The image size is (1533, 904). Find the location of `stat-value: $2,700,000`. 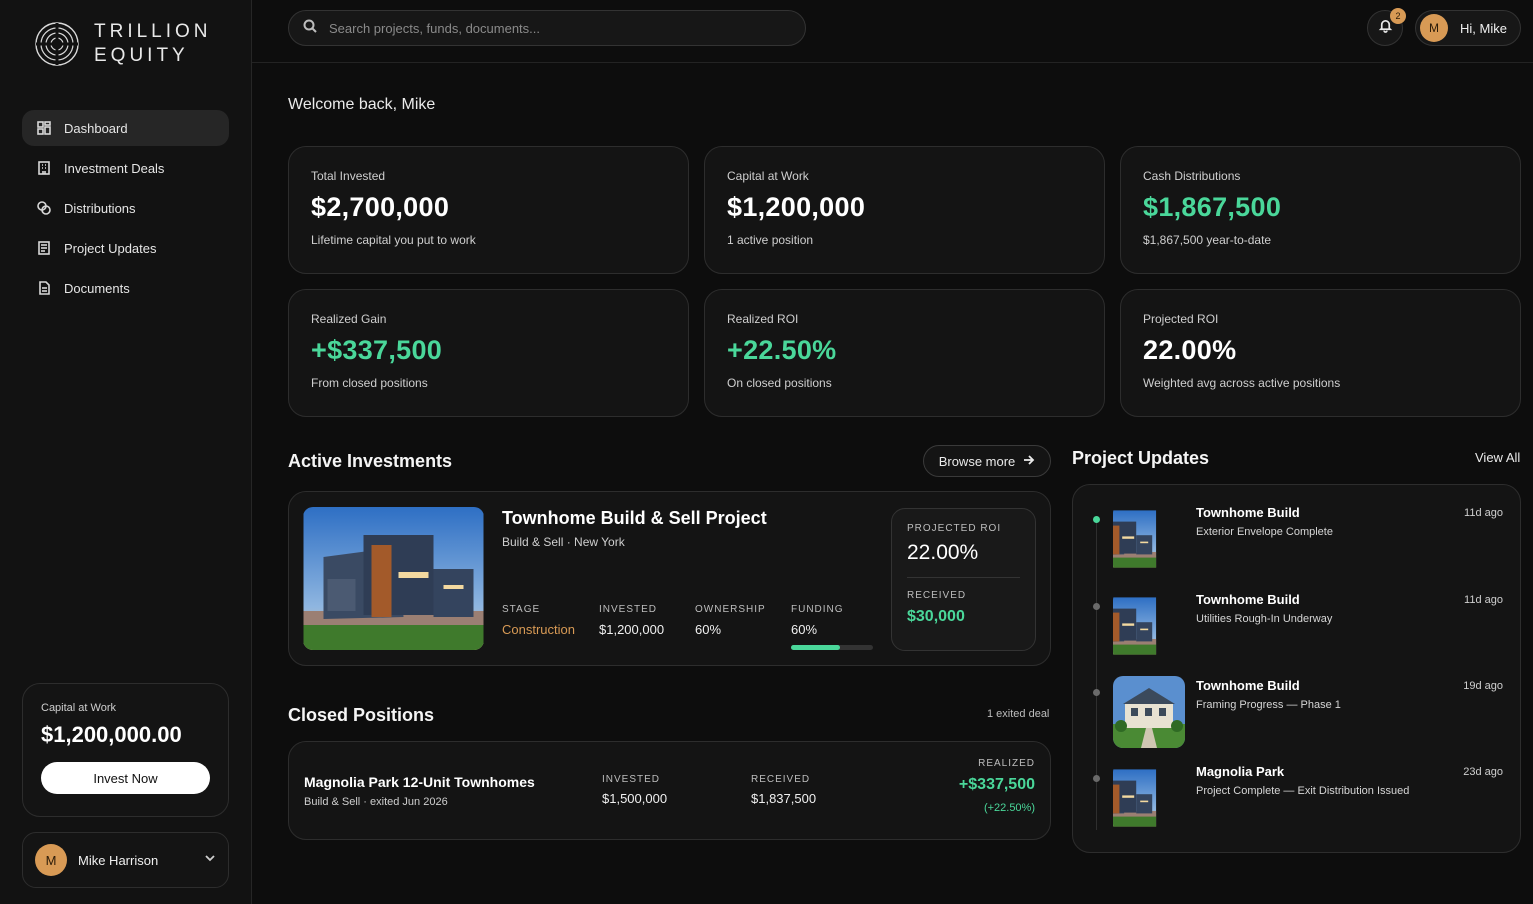

stat-value: $2,700,000 is located at coordinates (380, 207).